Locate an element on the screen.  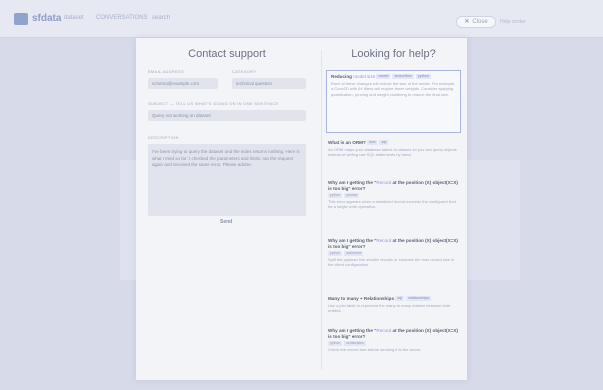
nav-item-search: search is located at coordinates (161, 18).